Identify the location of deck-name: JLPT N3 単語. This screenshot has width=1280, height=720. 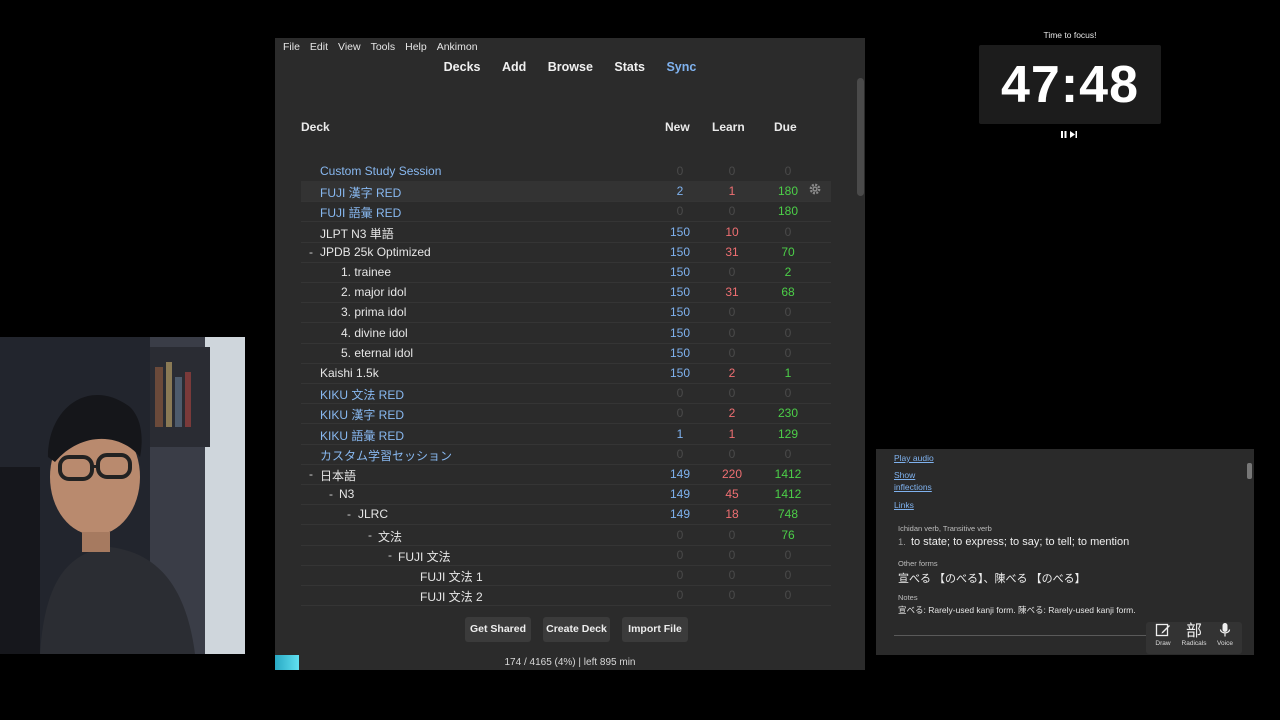
(357, 233).